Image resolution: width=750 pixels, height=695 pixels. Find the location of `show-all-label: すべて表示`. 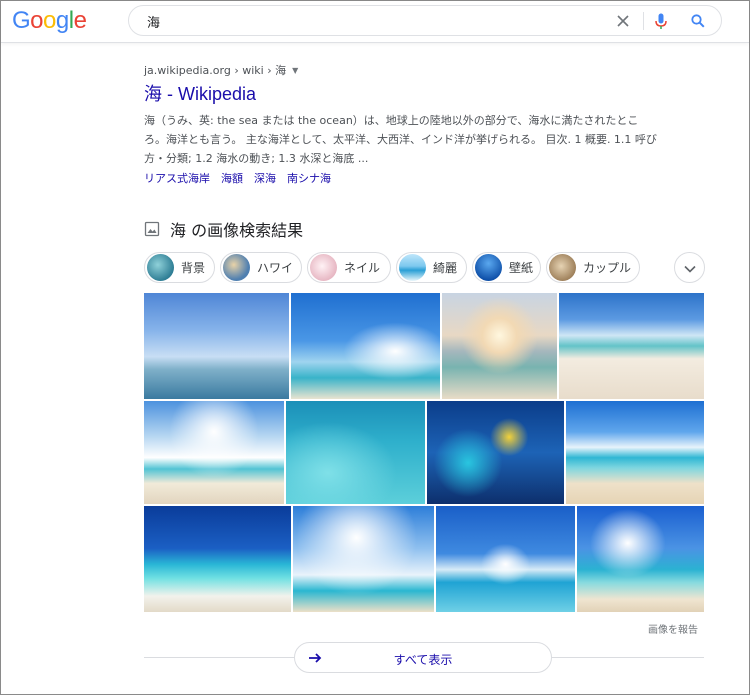

show-all-label: すべて表示 is located at coordinates (423, 660).